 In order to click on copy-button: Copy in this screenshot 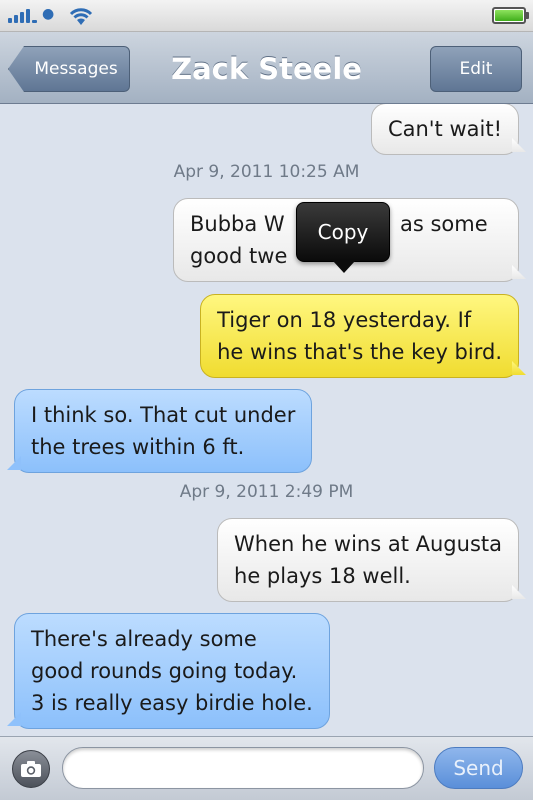, I will do `click(343, 232)`.